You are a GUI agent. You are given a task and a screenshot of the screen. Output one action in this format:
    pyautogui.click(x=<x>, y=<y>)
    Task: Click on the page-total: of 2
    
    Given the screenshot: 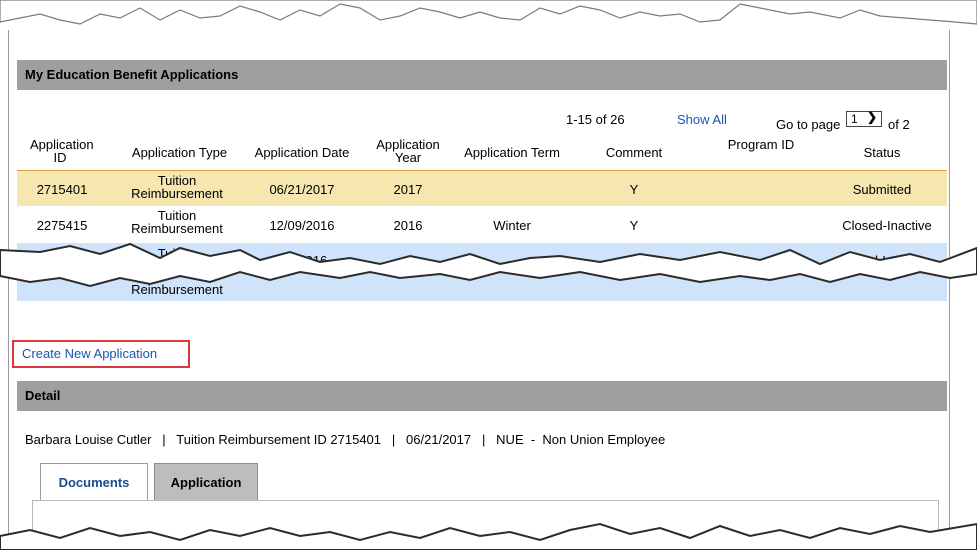 What is the action you would take?
    pyautogui.click(x=899, y=124)
    